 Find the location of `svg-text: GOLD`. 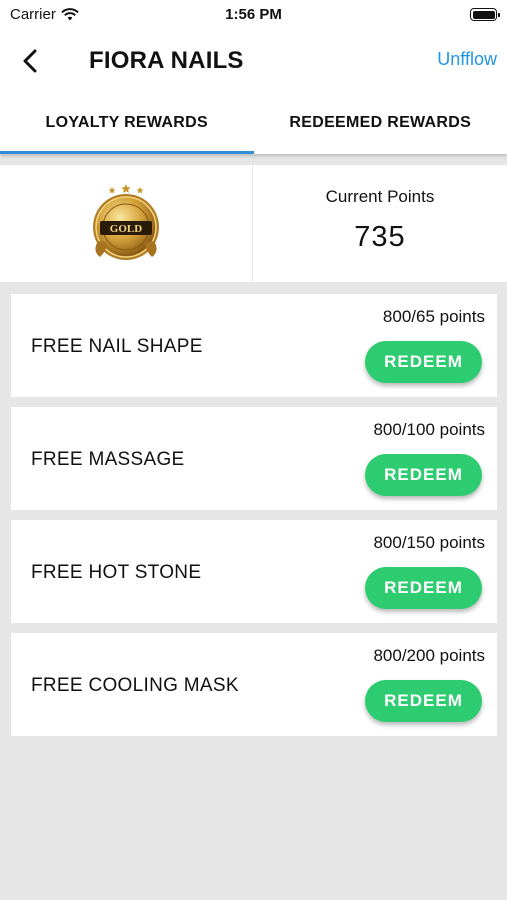

svg-text: GOLD is located at coordinates (126, 229).